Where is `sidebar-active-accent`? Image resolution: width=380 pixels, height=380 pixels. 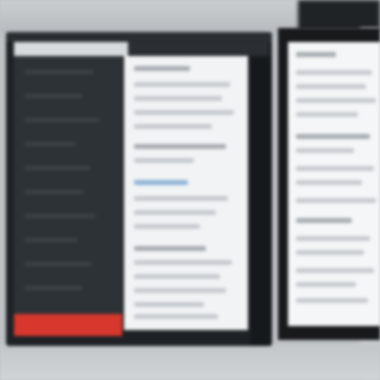 sidebar-active-accent is located at coordinates (68, 325).